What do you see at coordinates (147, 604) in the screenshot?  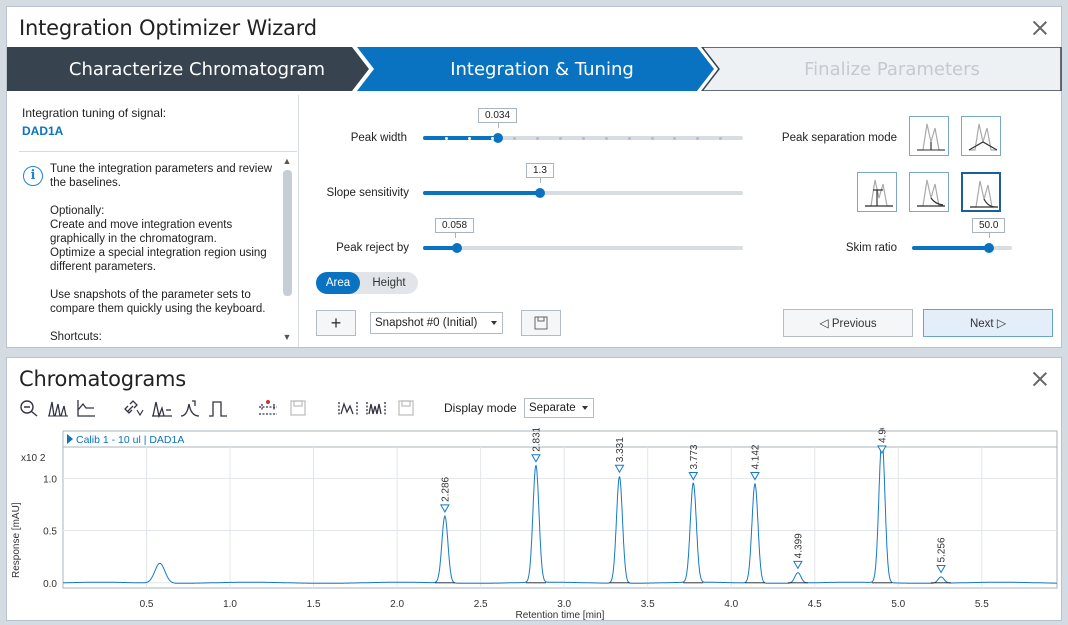 I see `x-tick-label: 0.5` at bounding box center [147, 604].